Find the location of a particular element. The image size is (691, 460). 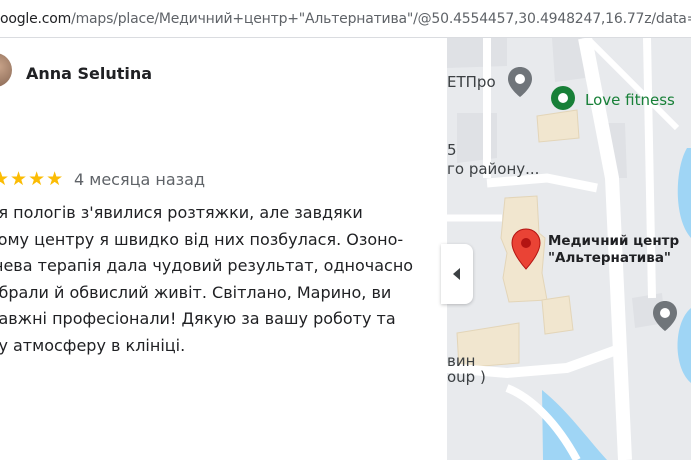

poi-green-icon is located at coordinates (563, 98).